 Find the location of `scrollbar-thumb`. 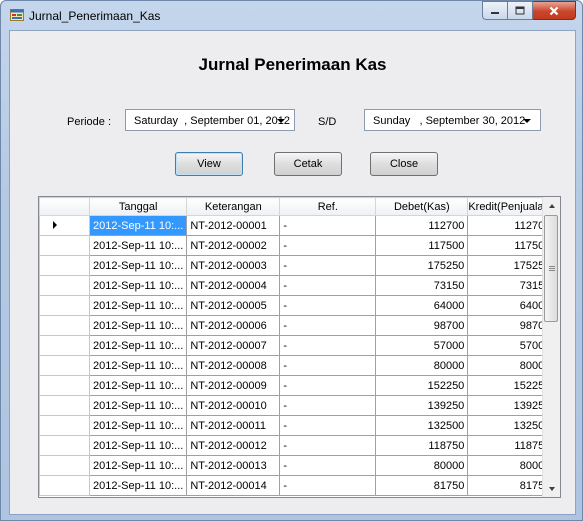

scrollbar-thumb is located at coordinates (551, 268).